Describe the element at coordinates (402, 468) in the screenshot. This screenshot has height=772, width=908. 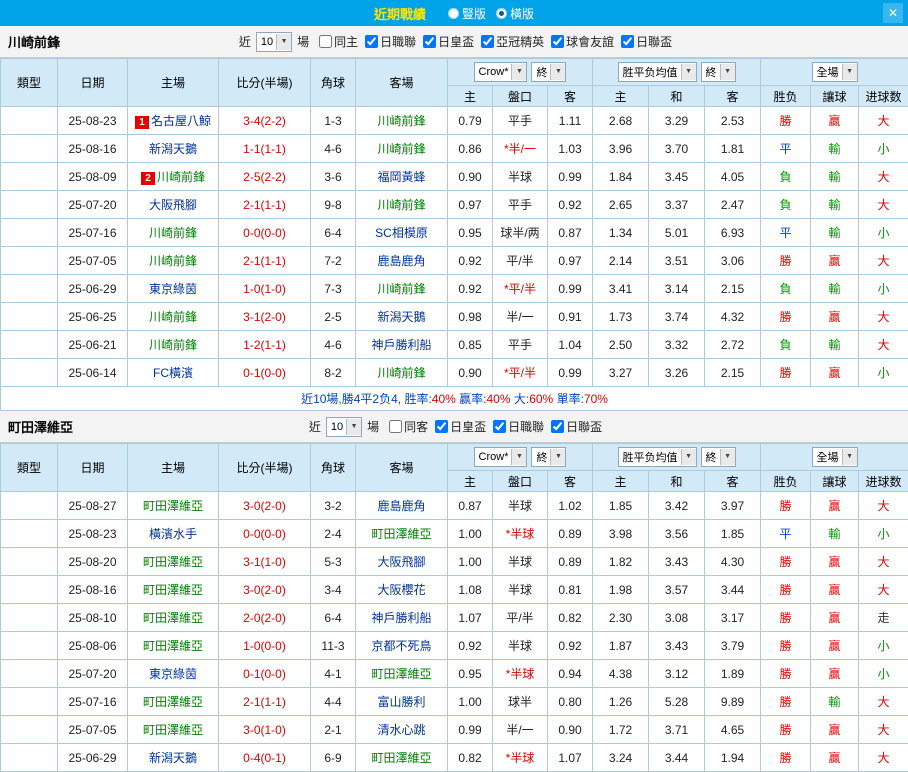
I see `column-header-away: 客場` at that location.